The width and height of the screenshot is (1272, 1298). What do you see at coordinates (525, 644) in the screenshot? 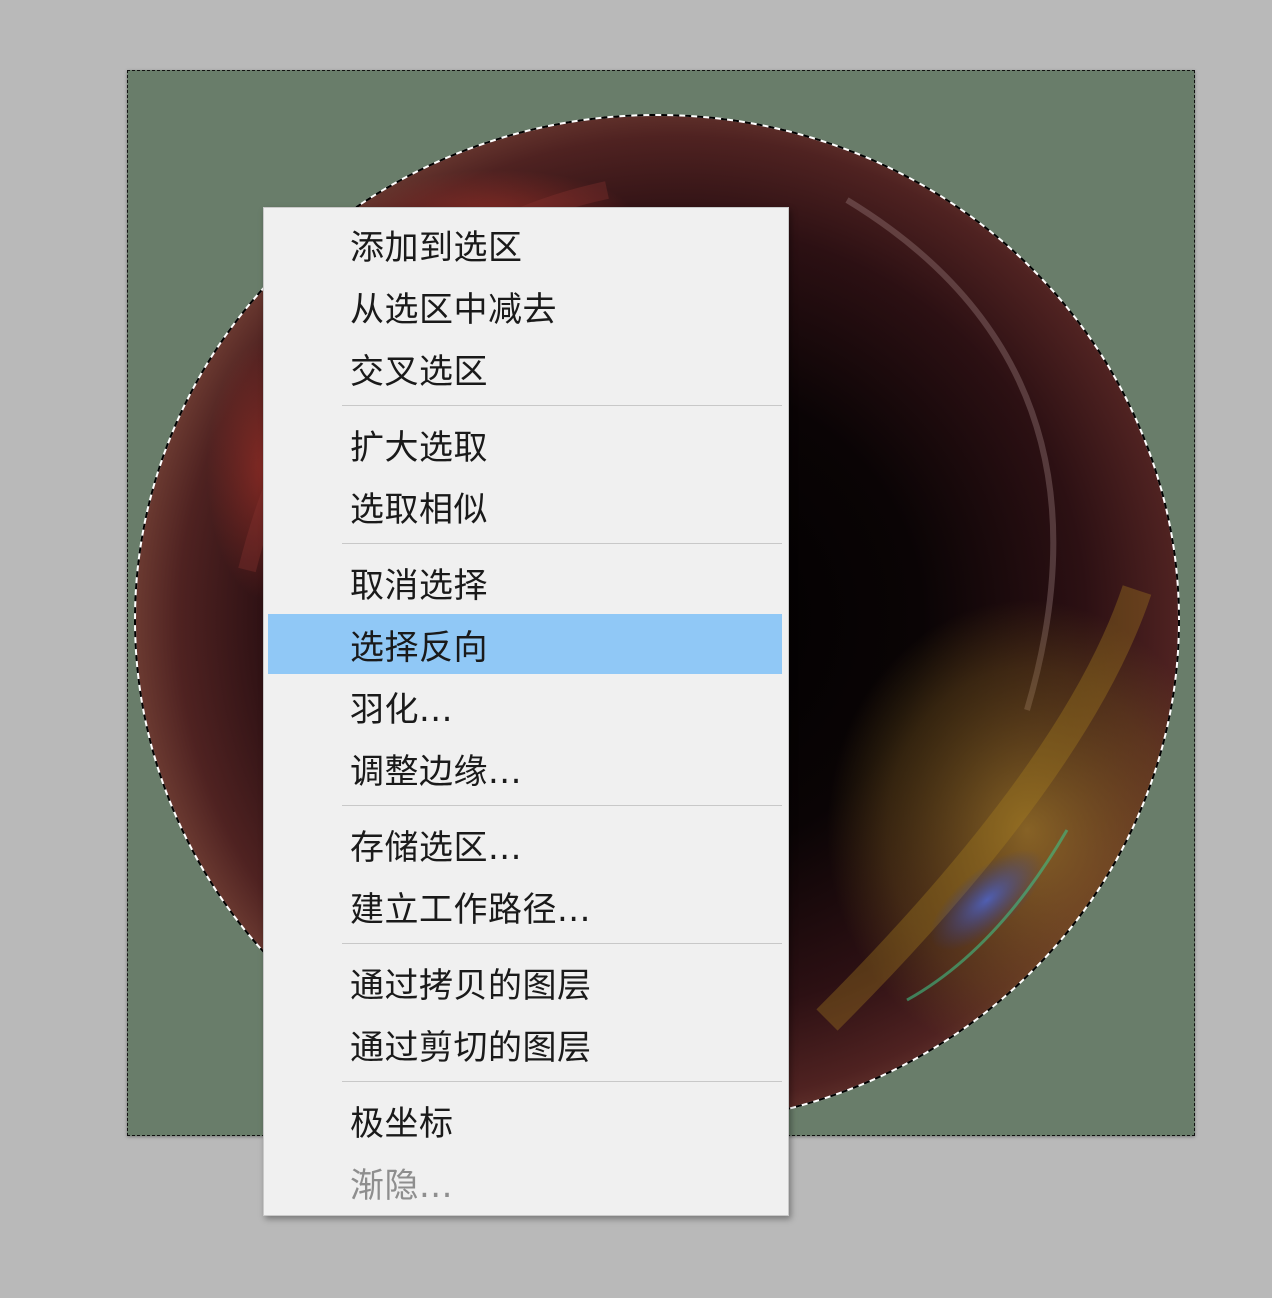
I see `menu-item-select-inverse: 选择反向` at bounding box center [525, 644].